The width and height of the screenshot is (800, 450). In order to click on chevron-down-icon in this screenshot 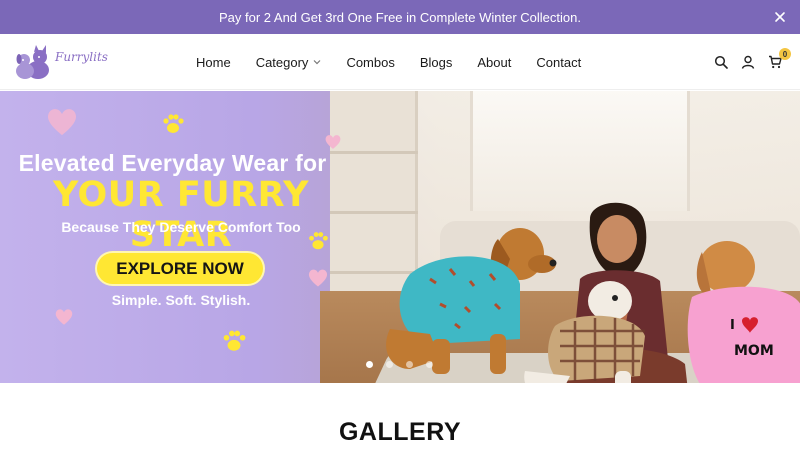, I will do `click(317, 62)`.